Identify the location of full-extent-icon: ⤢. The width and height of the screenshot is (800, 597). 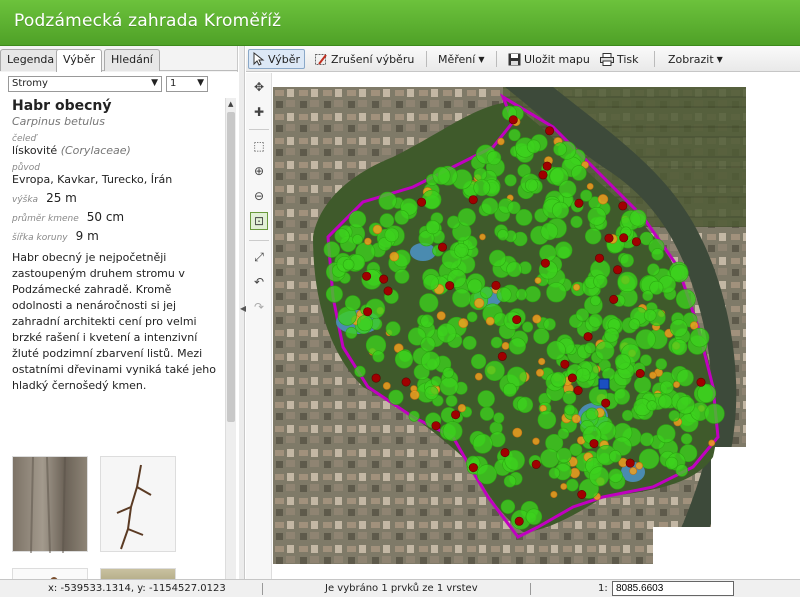
(259, 257).